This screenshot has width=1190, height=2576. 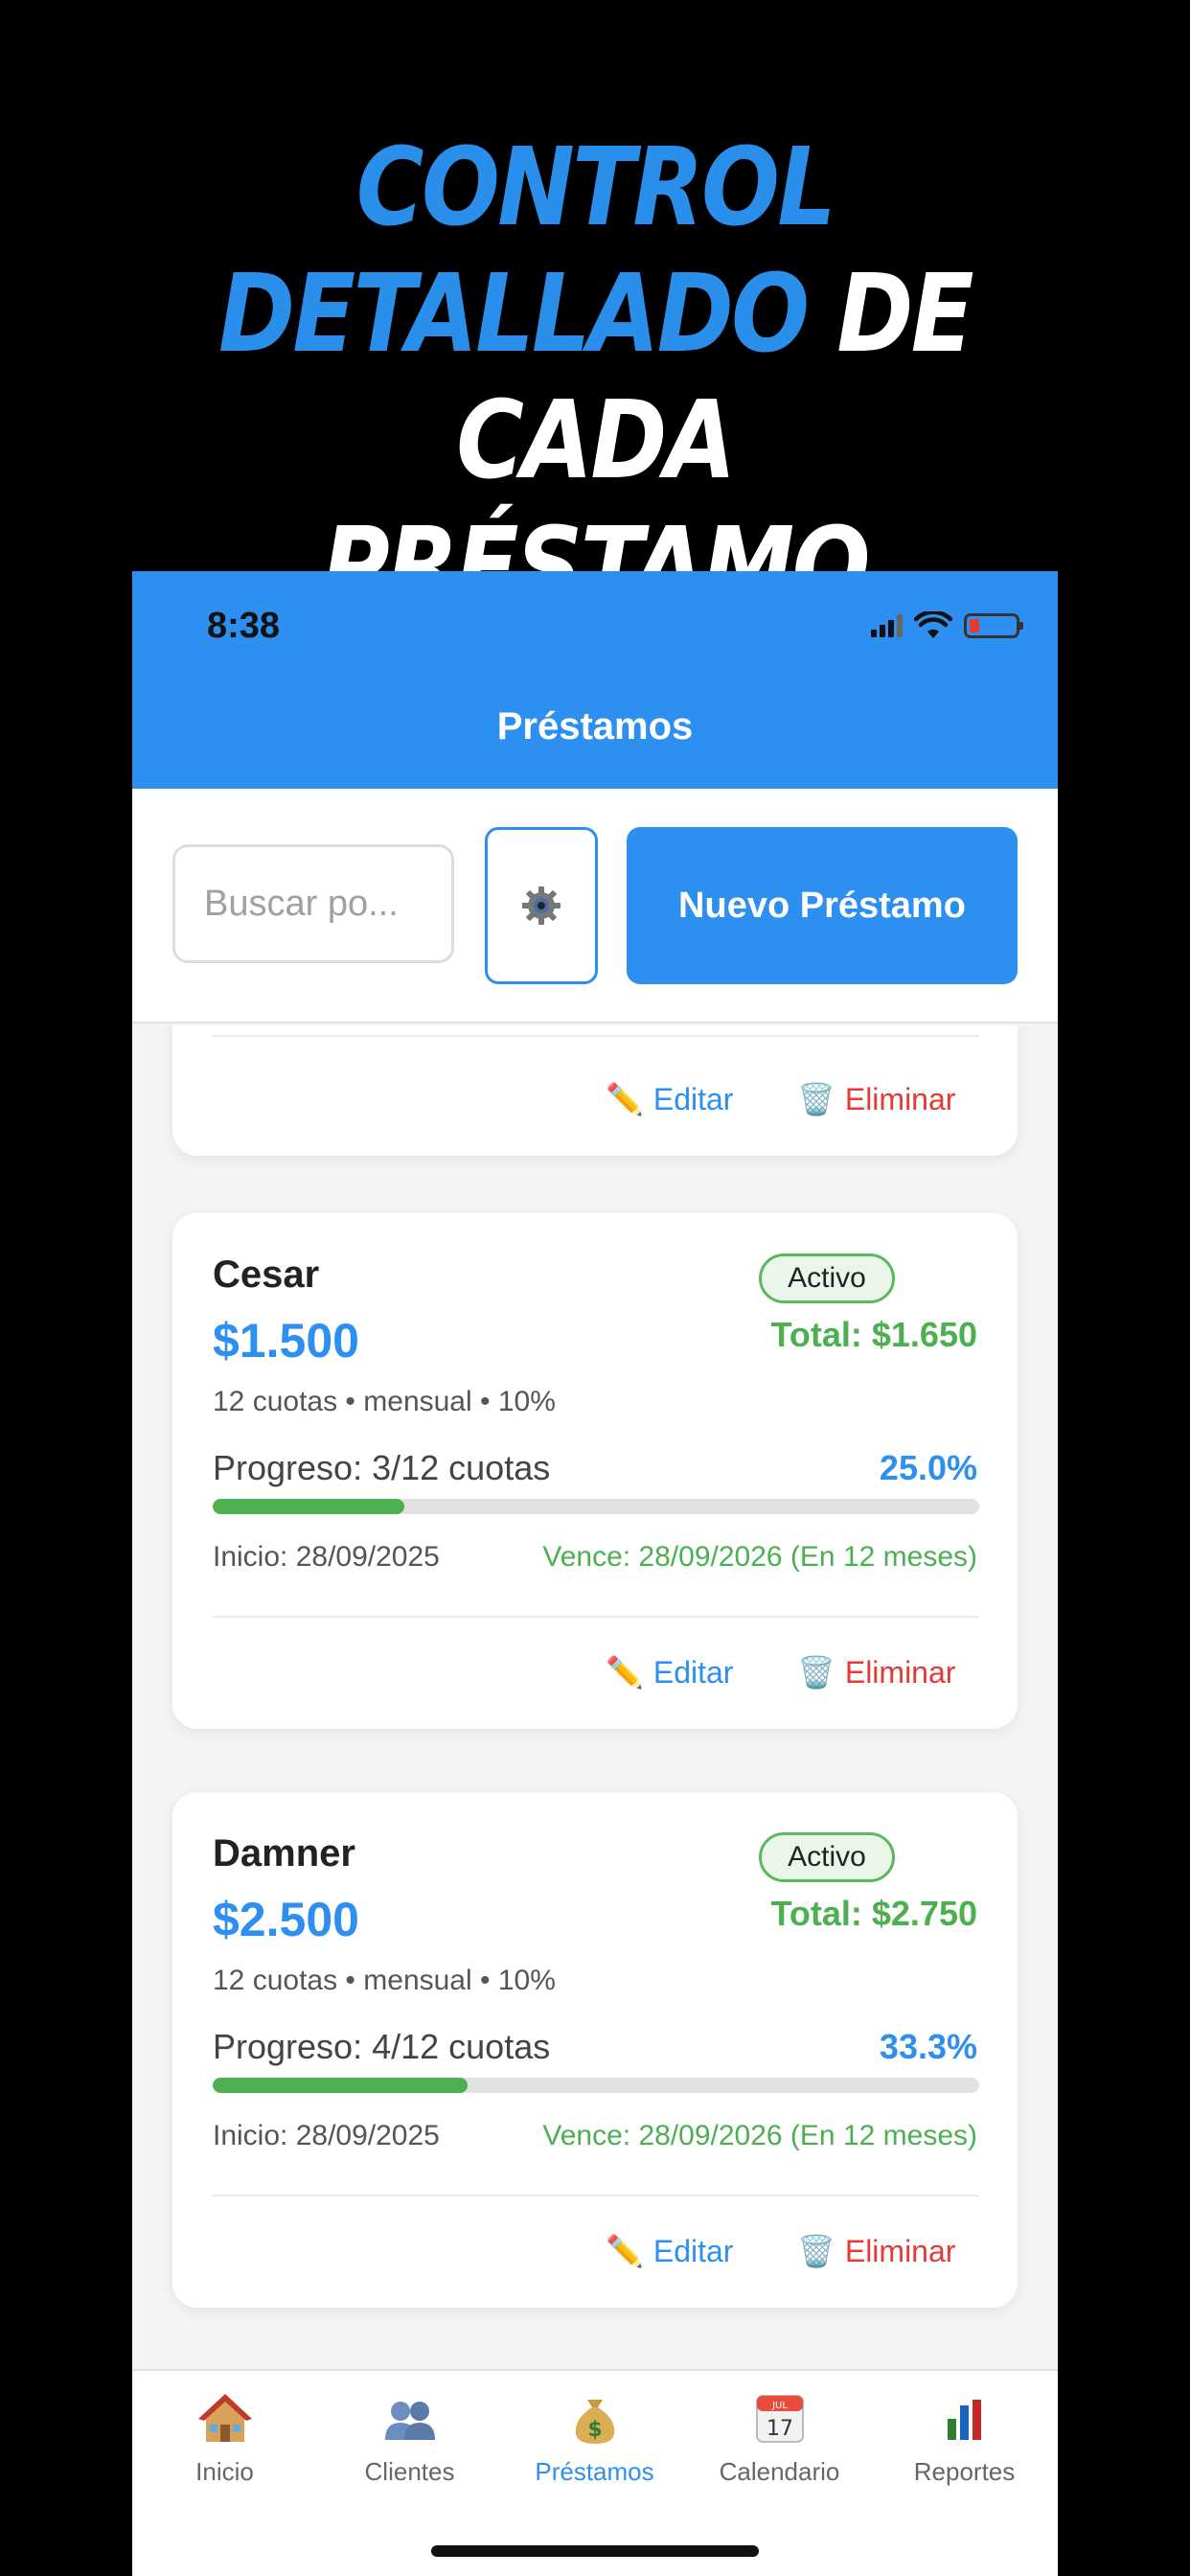 I want to click on wifi-icon, so click(x=933, y=624).